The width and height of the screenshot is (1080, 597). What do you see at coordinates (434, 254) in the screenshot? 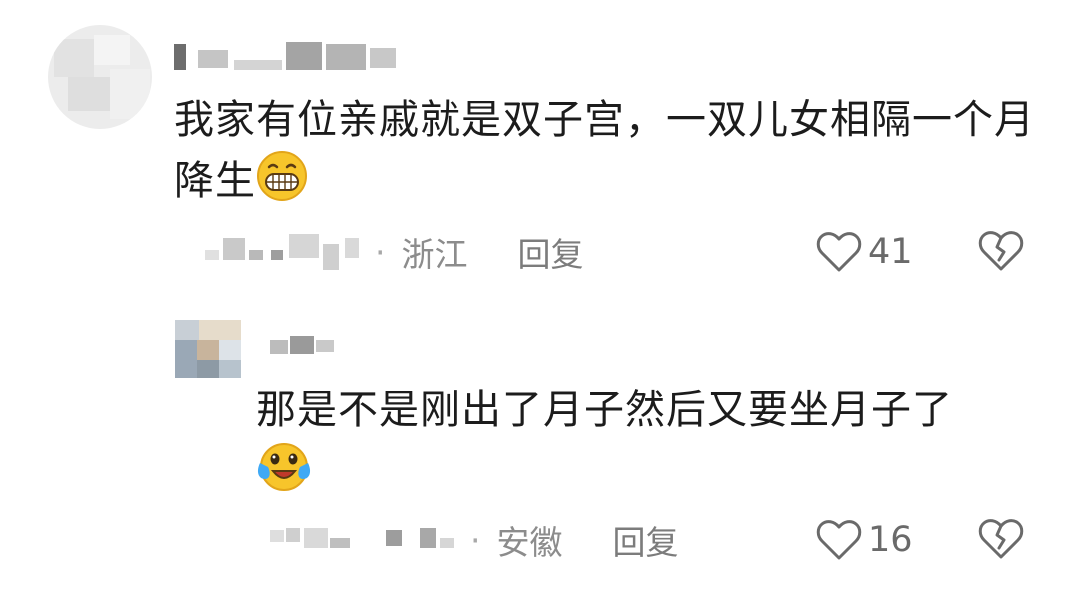
I see `location-label: 浙江` at bounding box center [434, 254].